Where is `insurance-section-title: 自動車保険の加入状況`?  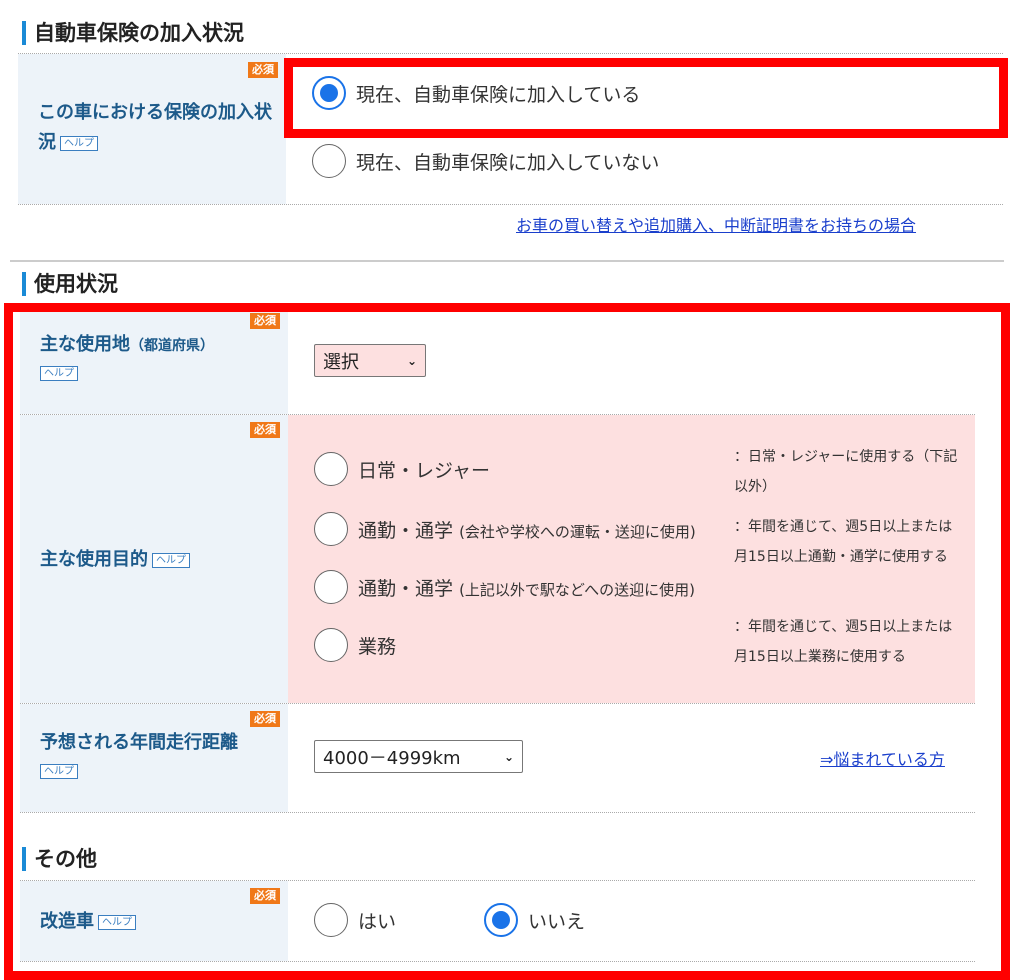 insurance-section-title: 自動車保険の加入状況 is located at coordinates (133, 33).